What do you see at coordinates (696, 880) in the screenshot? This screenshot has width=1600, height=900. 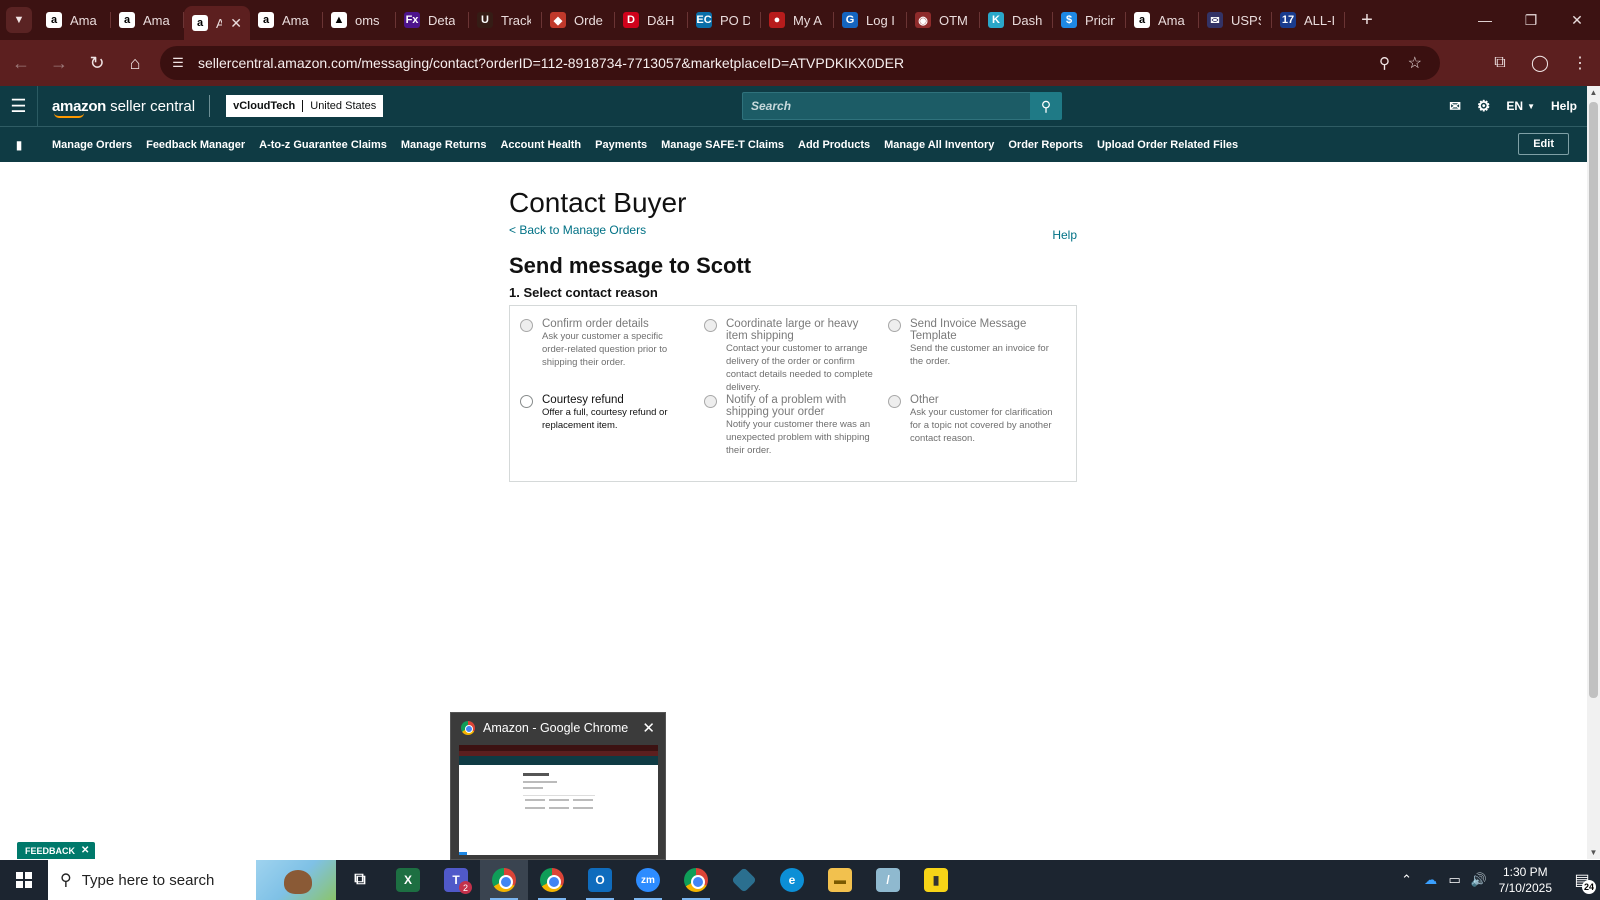 I see `chrome-app-icon` at bounding box center [696, 880].